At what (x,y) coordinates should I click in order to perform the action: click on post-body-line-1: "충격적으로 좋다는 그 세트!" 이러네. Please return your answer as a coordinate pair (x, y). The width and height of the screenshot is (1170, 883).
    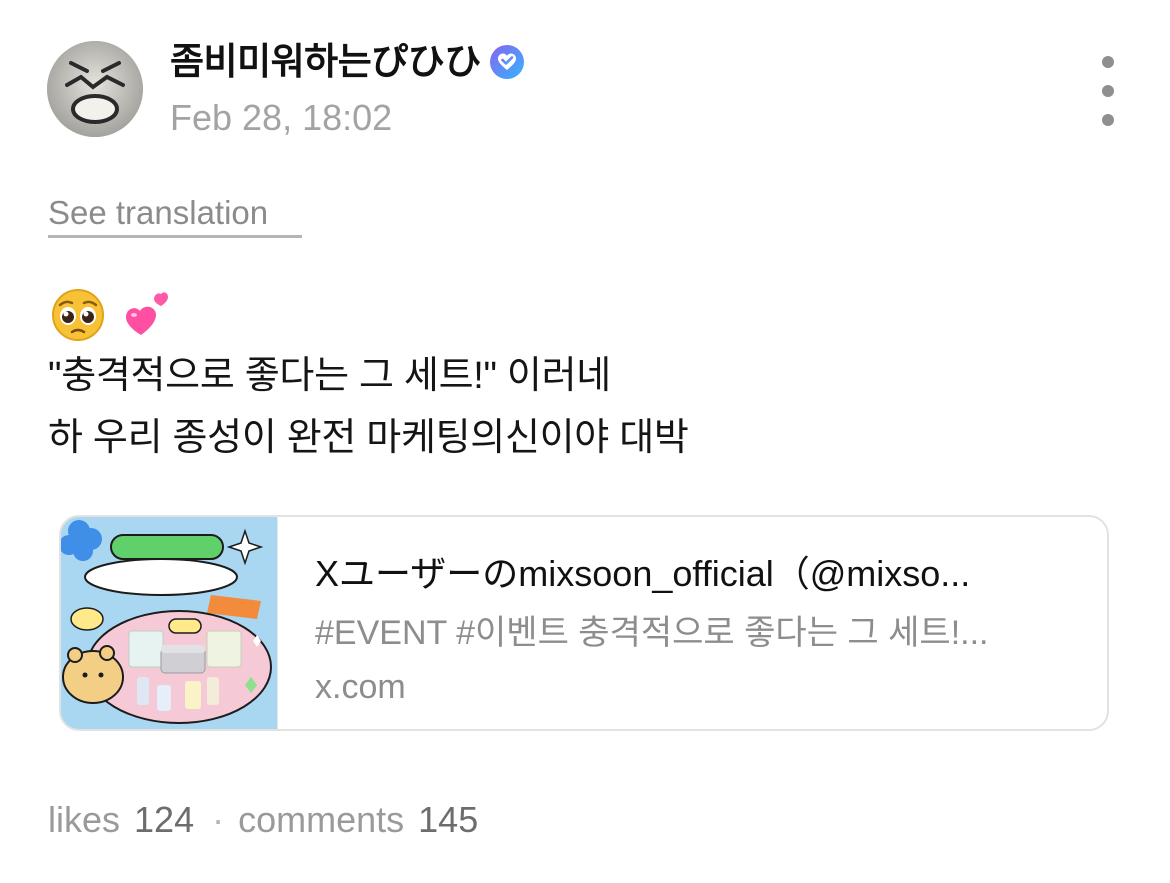
    Looking at the image, I should click on (329, 376).